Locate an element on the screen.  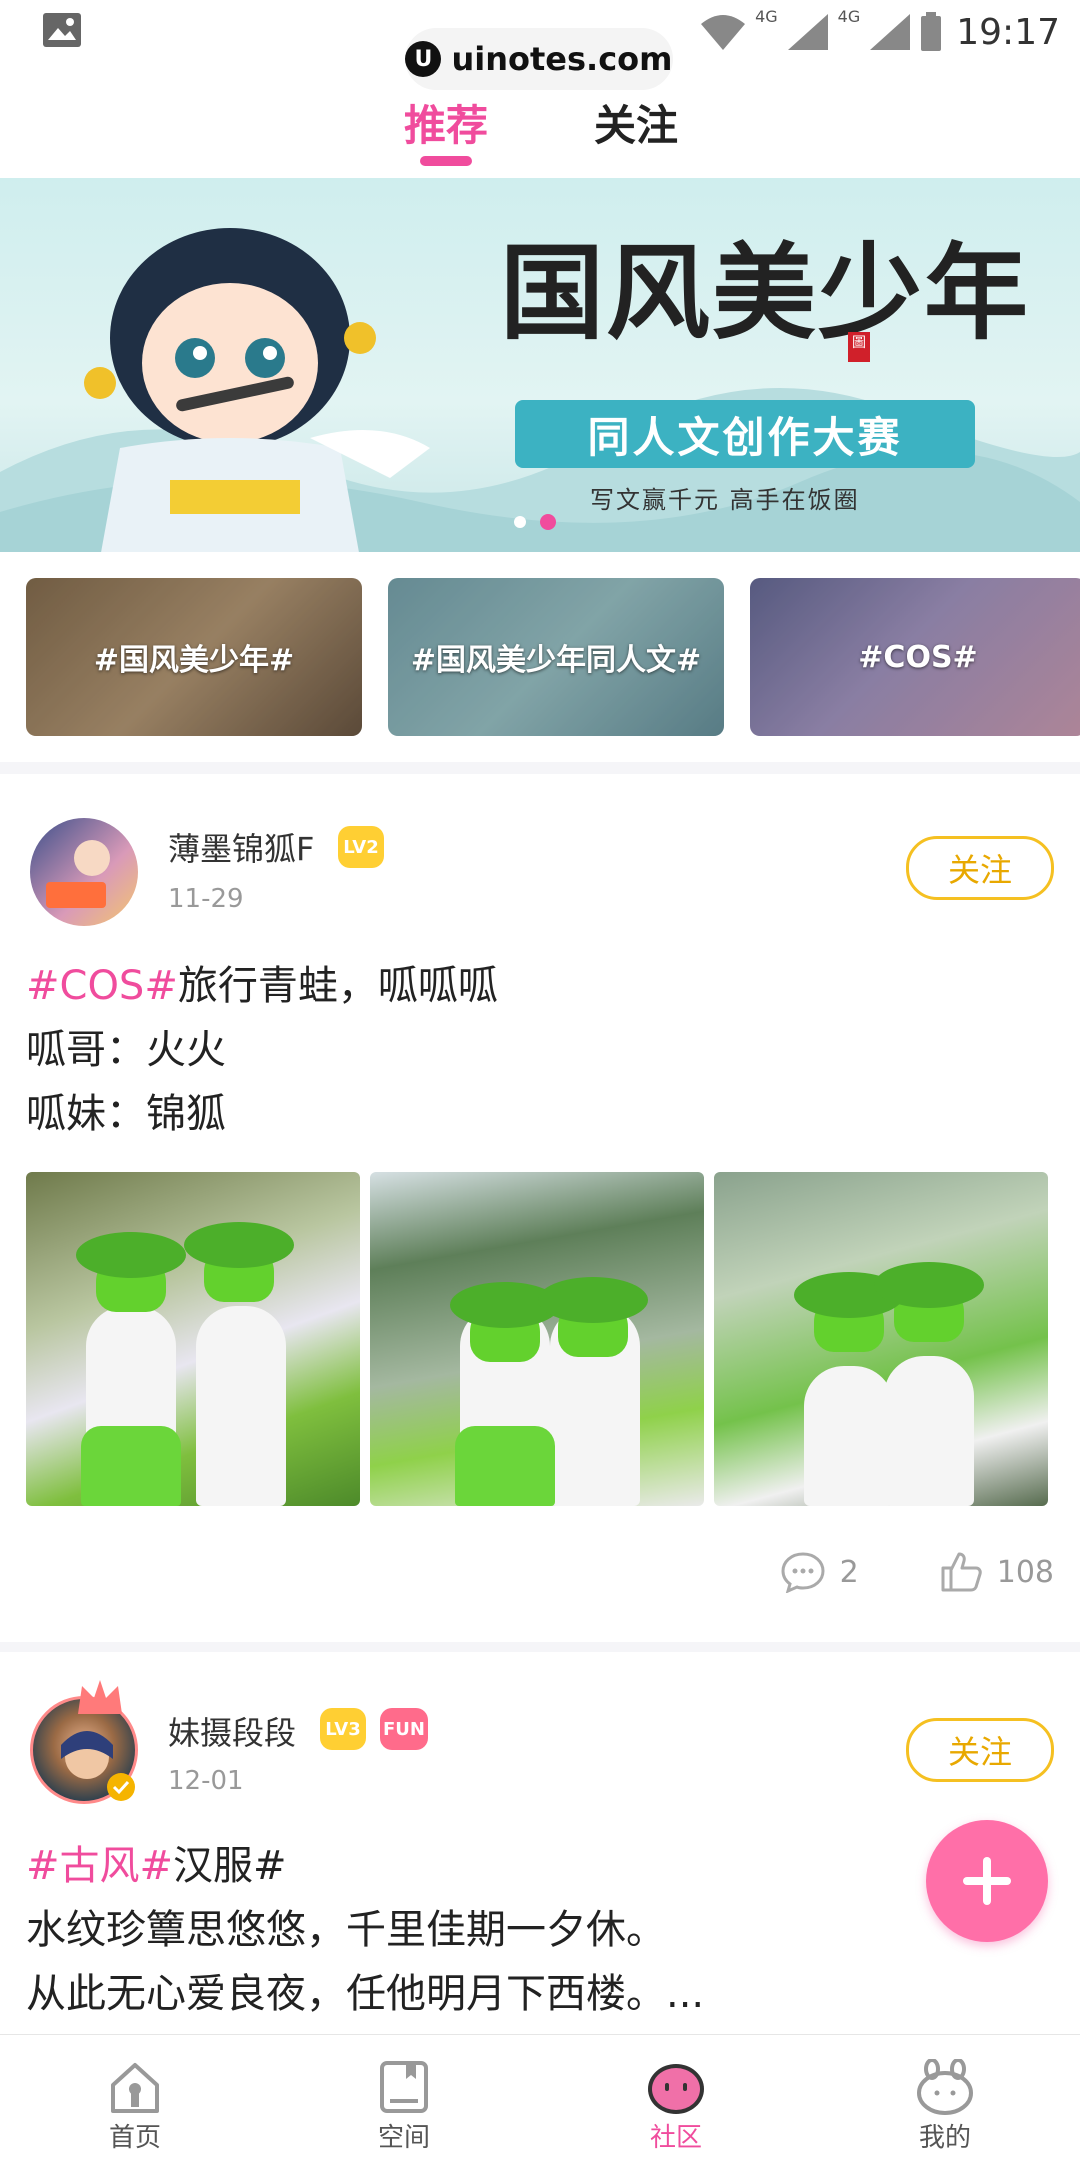
pagination-dot-active is located at coordinates (548, 522).